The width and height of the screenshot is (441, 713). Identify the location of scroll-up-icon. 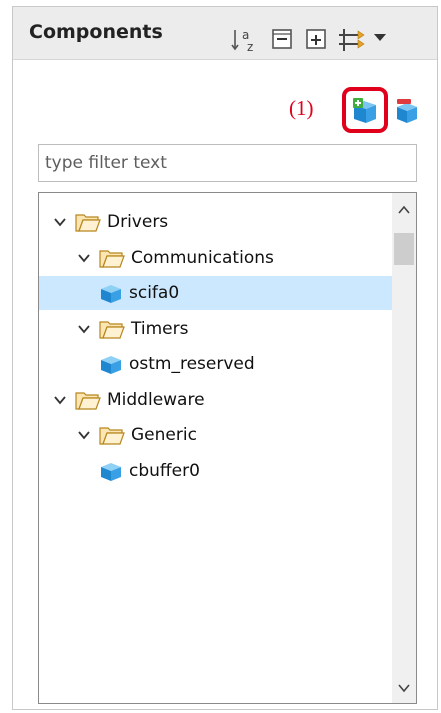
(404, 210).